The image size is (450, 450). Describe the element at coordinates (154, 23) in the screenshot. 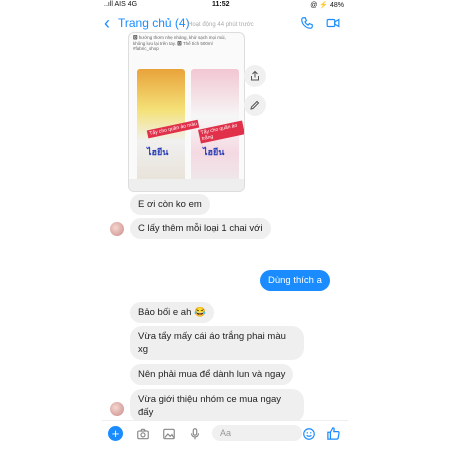

I see `back-to-home-link: Trang chủ (4)` at that location.